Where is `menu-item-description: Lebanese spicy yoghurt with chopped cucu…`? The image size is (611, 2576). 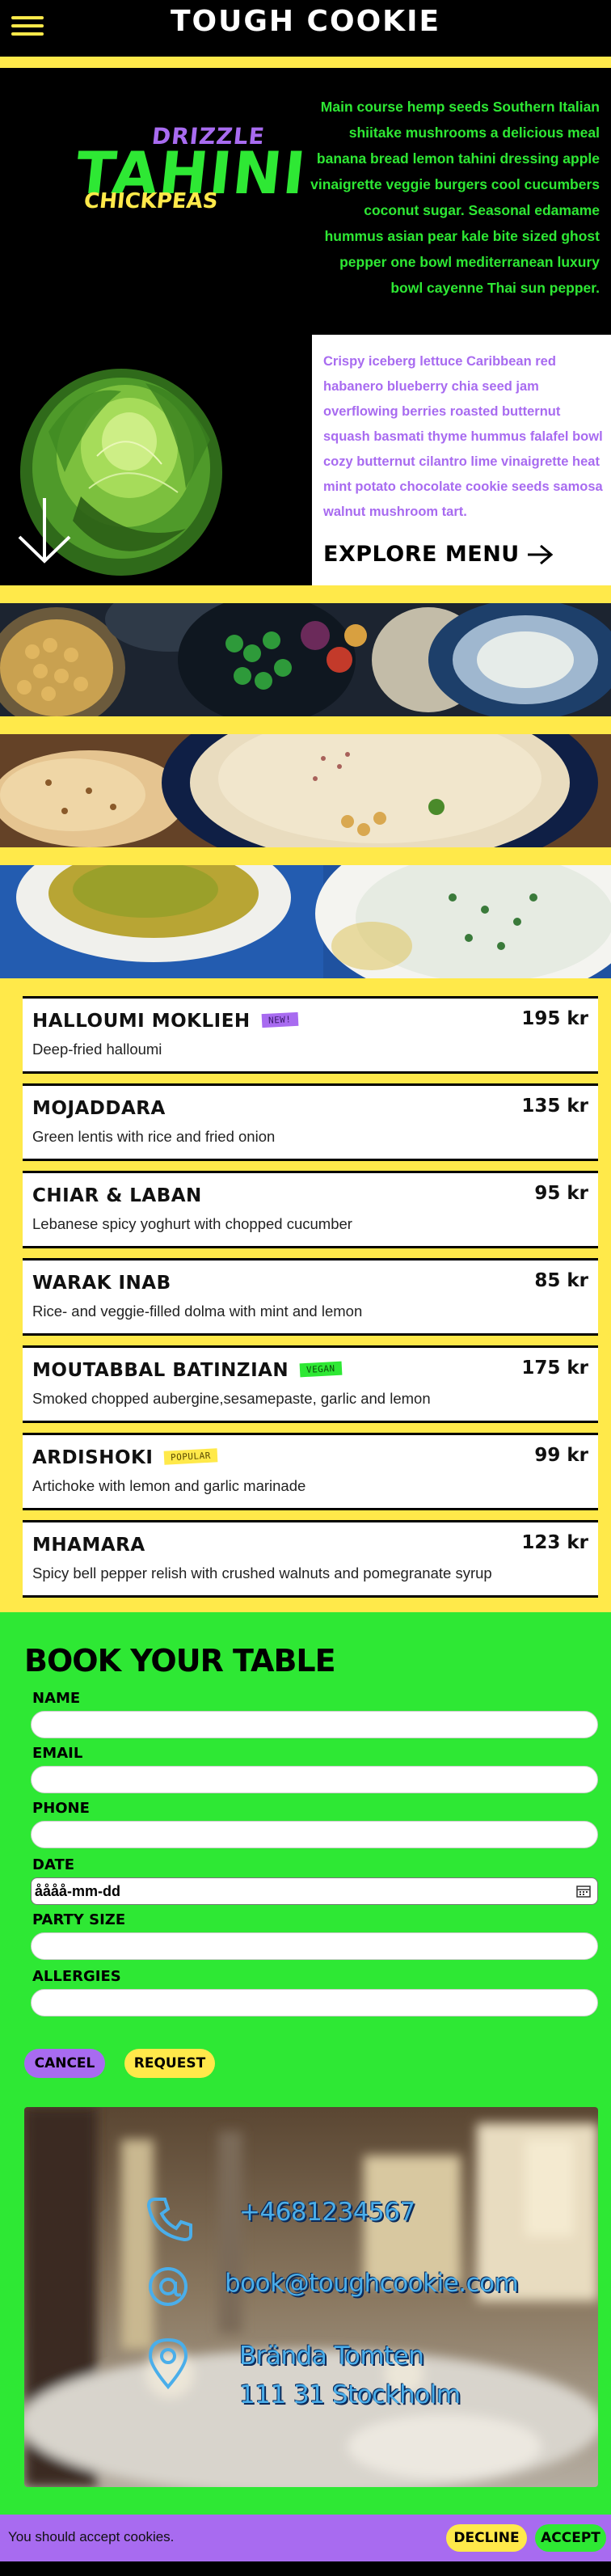
menu-item-description: Lebanese spicy yoghurt with chopped cucu… is located at coordinates (192, 1223).